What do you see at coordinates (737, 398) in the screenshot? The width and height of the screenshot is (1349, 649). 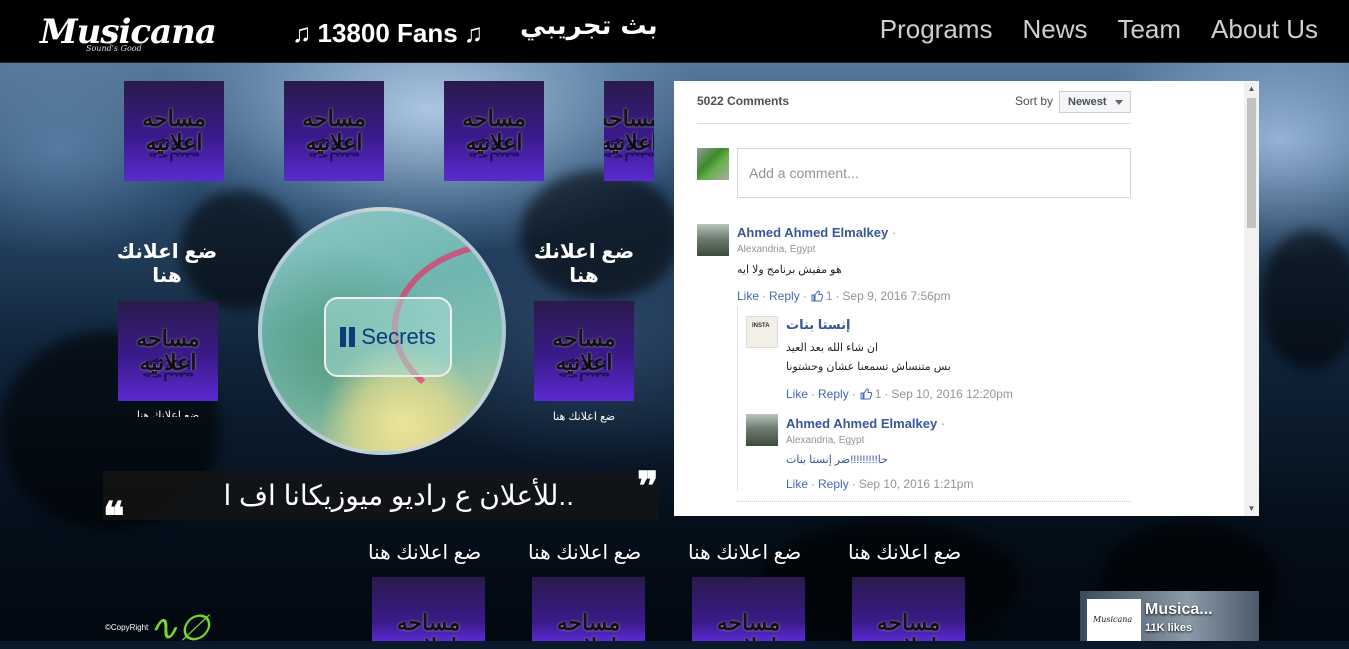 I see `reply-thread-line` at bounding box center [737, 398].